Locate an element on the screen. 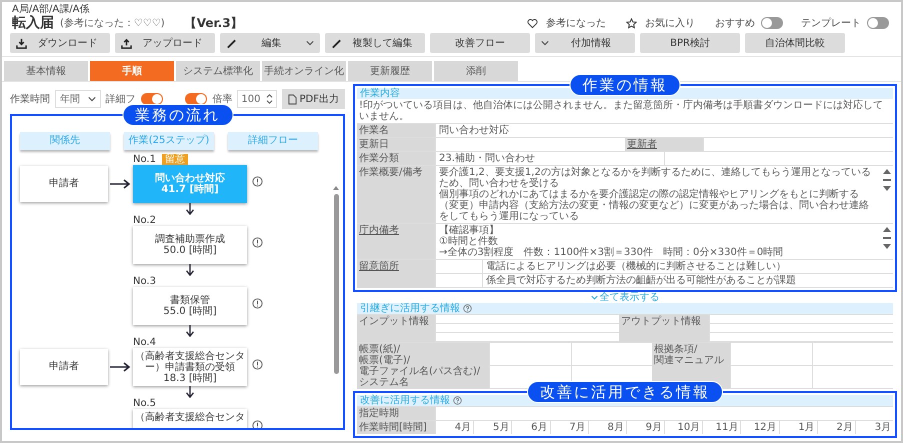  step-box: 調査補助票作成 50.0 [時間] is located at coordinates (190, 245).